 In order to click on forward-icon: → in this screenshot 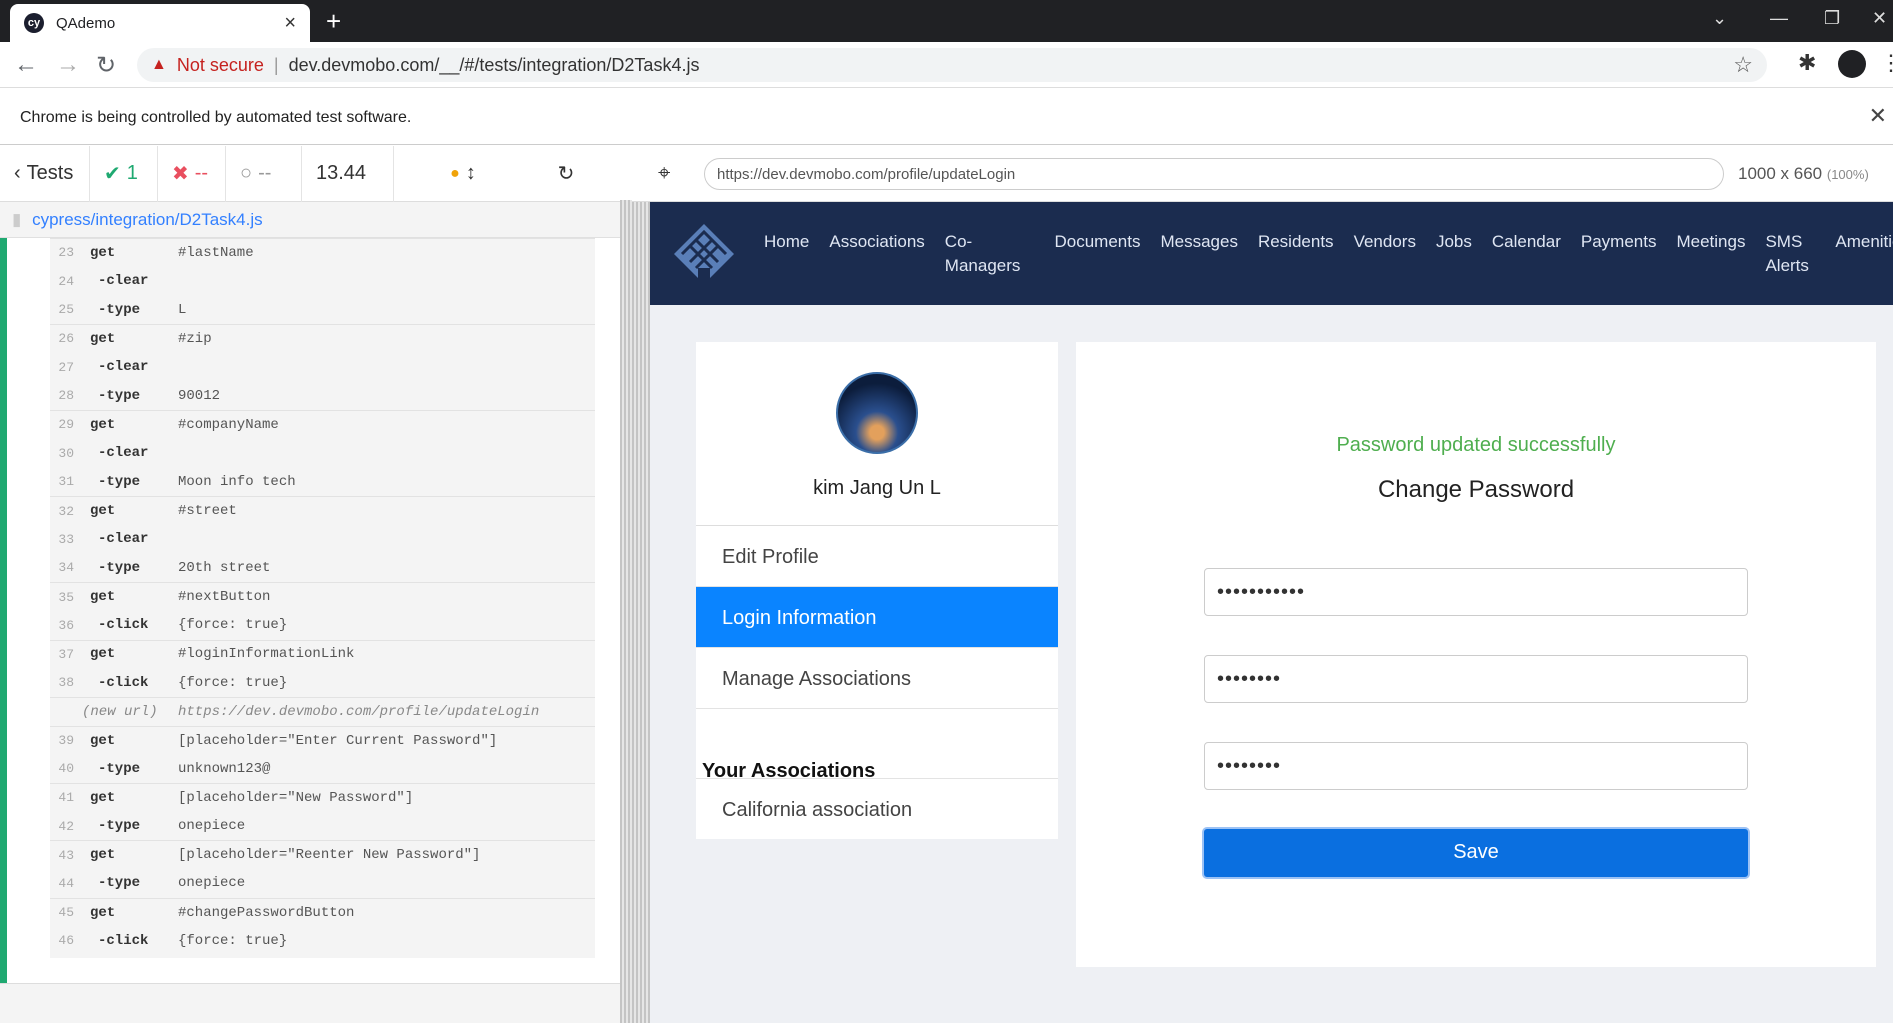, I will do `click(68, 65)`.